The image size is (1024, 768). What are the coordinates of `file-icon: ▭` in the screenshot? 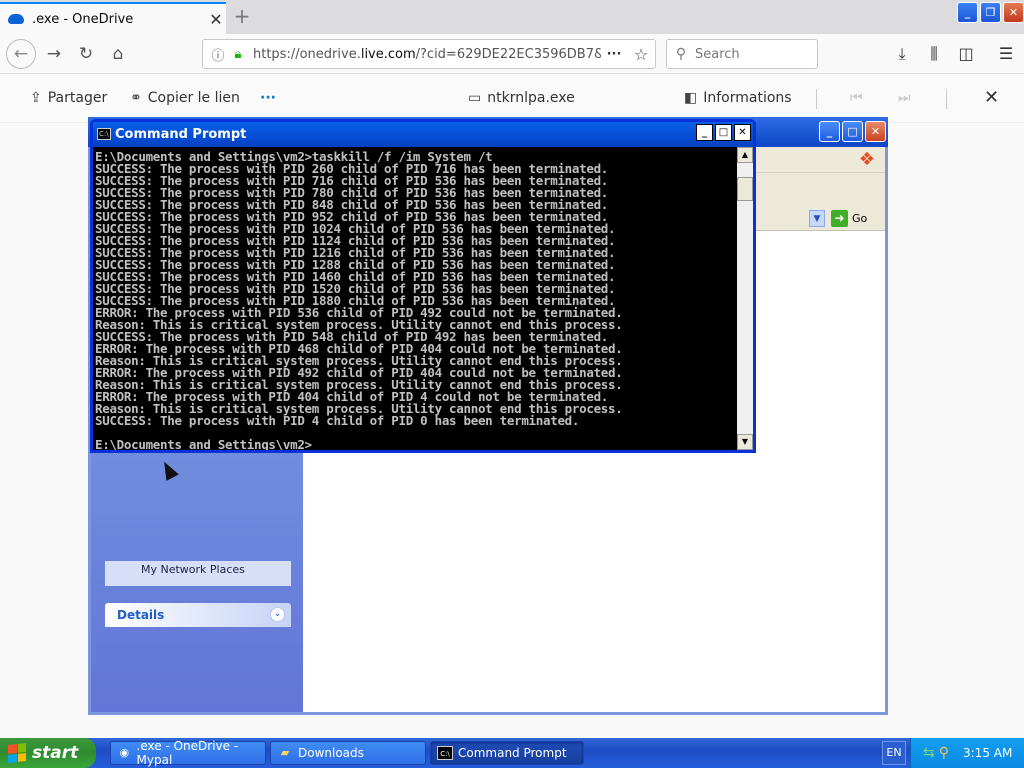 It's located at (475, 98).